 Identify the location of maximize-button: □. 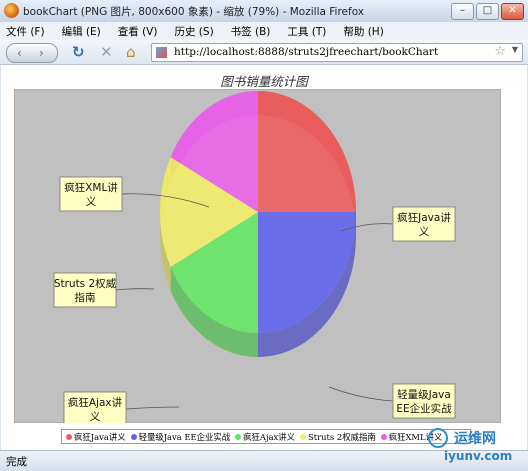
(487, 11).